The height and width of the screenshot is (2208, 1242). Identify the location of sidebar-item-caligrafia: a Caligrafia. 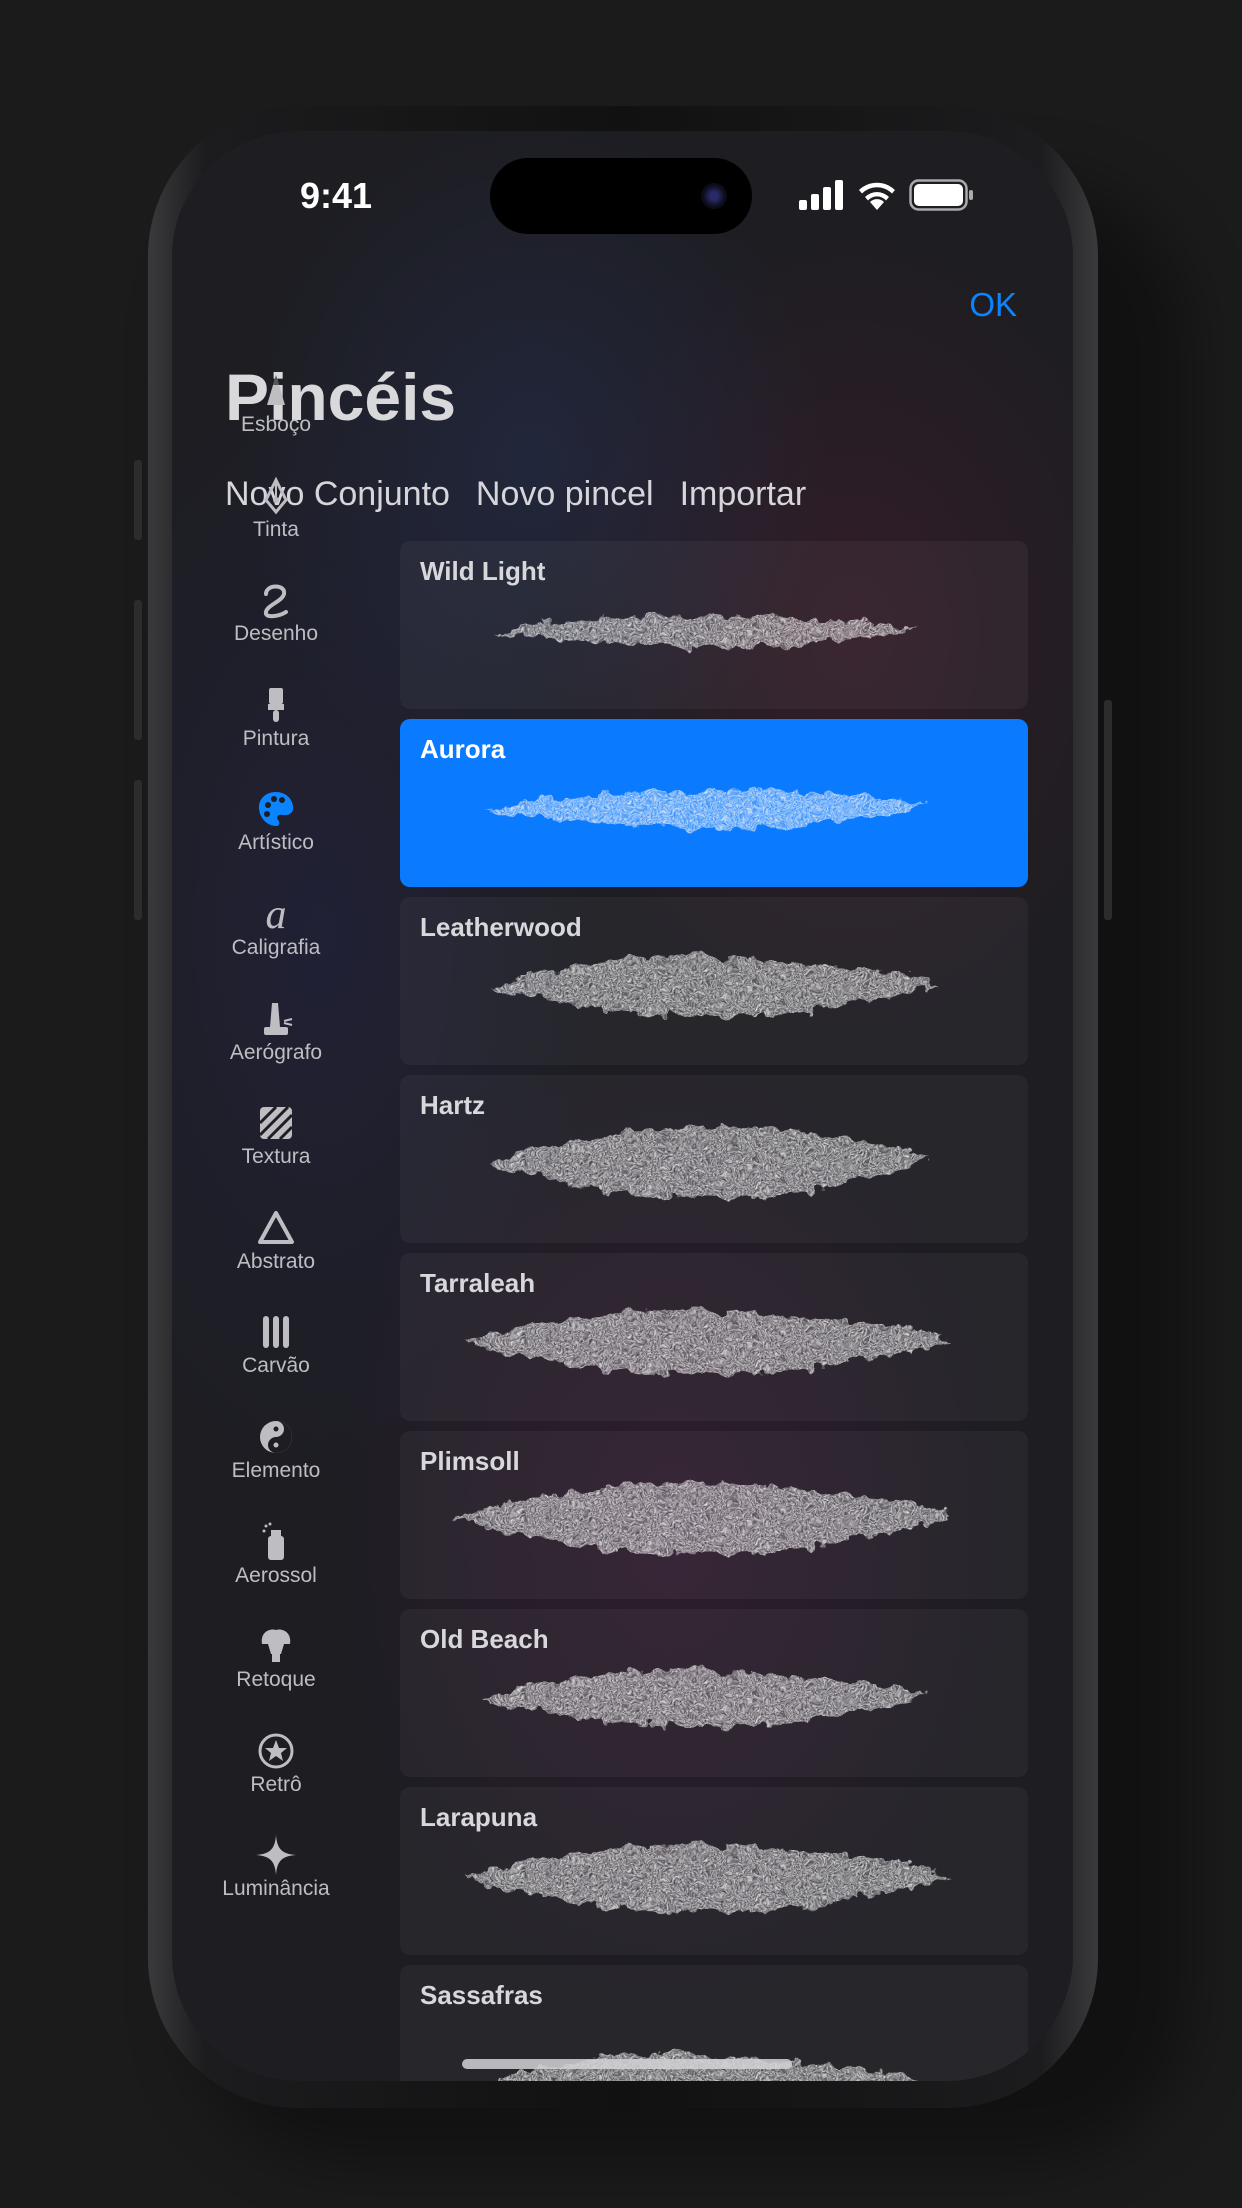
(276, 927).